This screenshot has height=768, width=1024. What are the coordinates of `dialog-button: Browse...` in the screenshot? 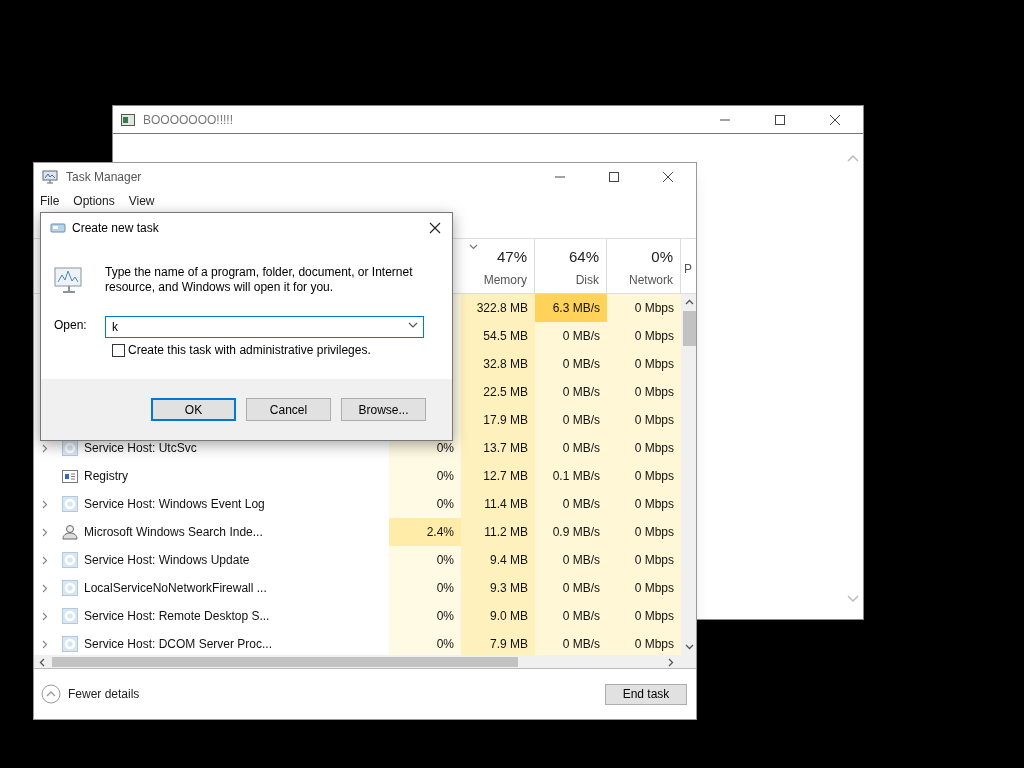 It's located at (383, 409).